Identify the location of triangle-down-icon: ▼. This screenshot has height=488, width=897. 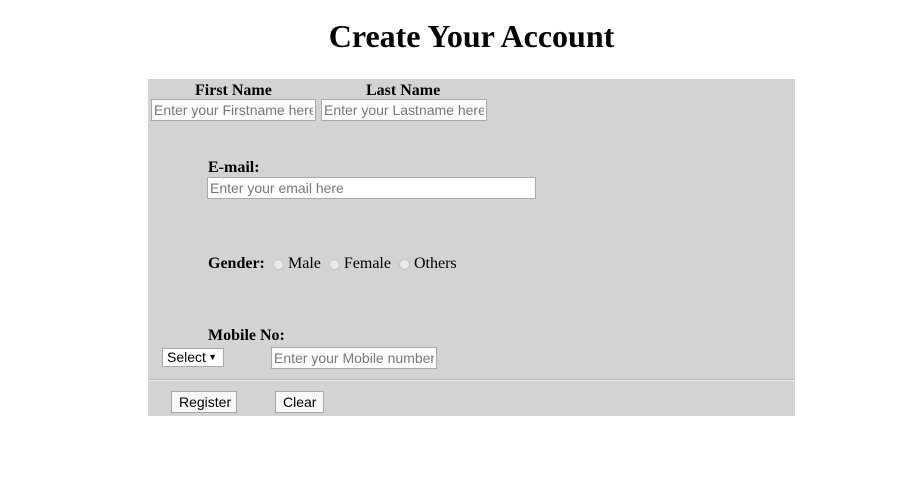
(212, 357).